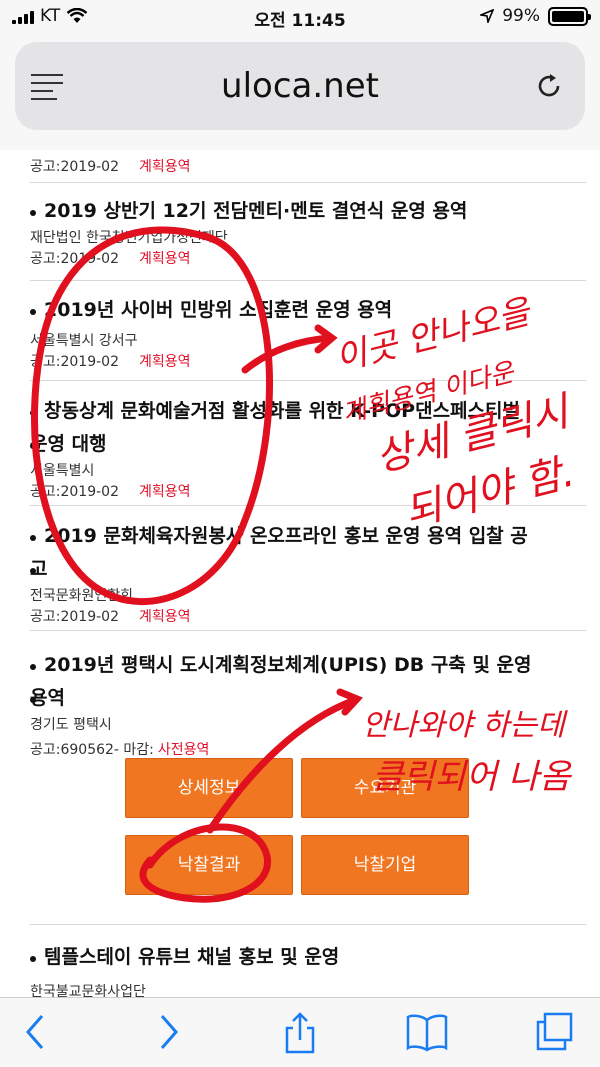 The height and width of the screenshot is (1067, 600). I want to click on address-bar: uloca.net, so click(300, 86).